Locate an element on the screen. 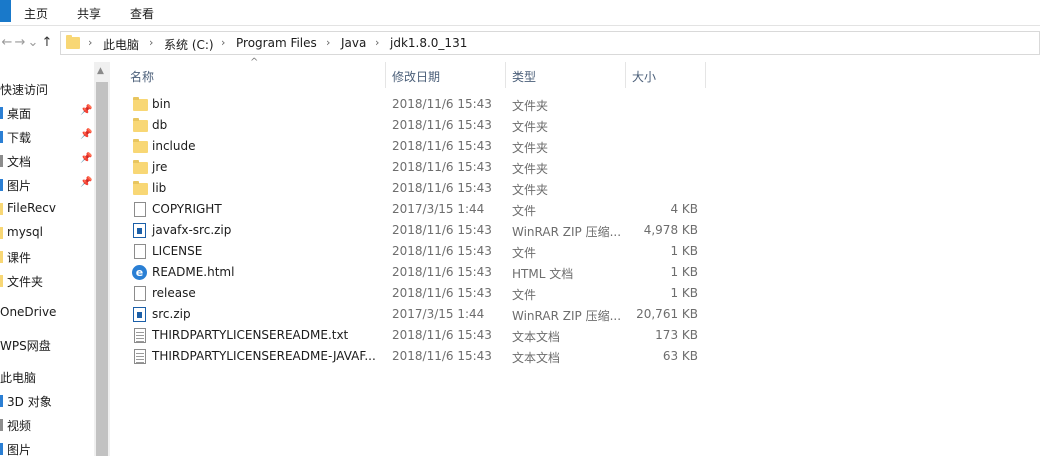  nav-label: 课件 is located at coordinates (19, 258).